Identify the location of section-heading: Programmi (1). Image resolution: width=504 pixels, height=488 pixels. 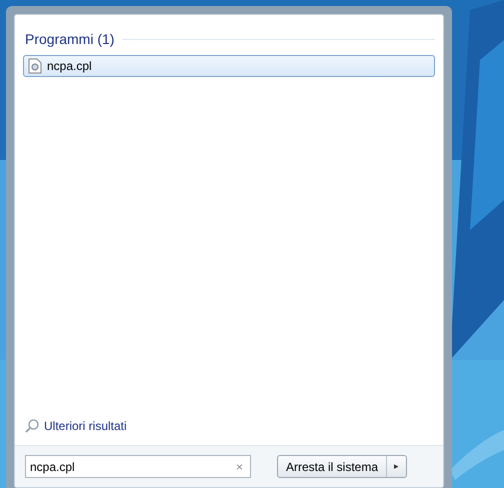
(69, 39).